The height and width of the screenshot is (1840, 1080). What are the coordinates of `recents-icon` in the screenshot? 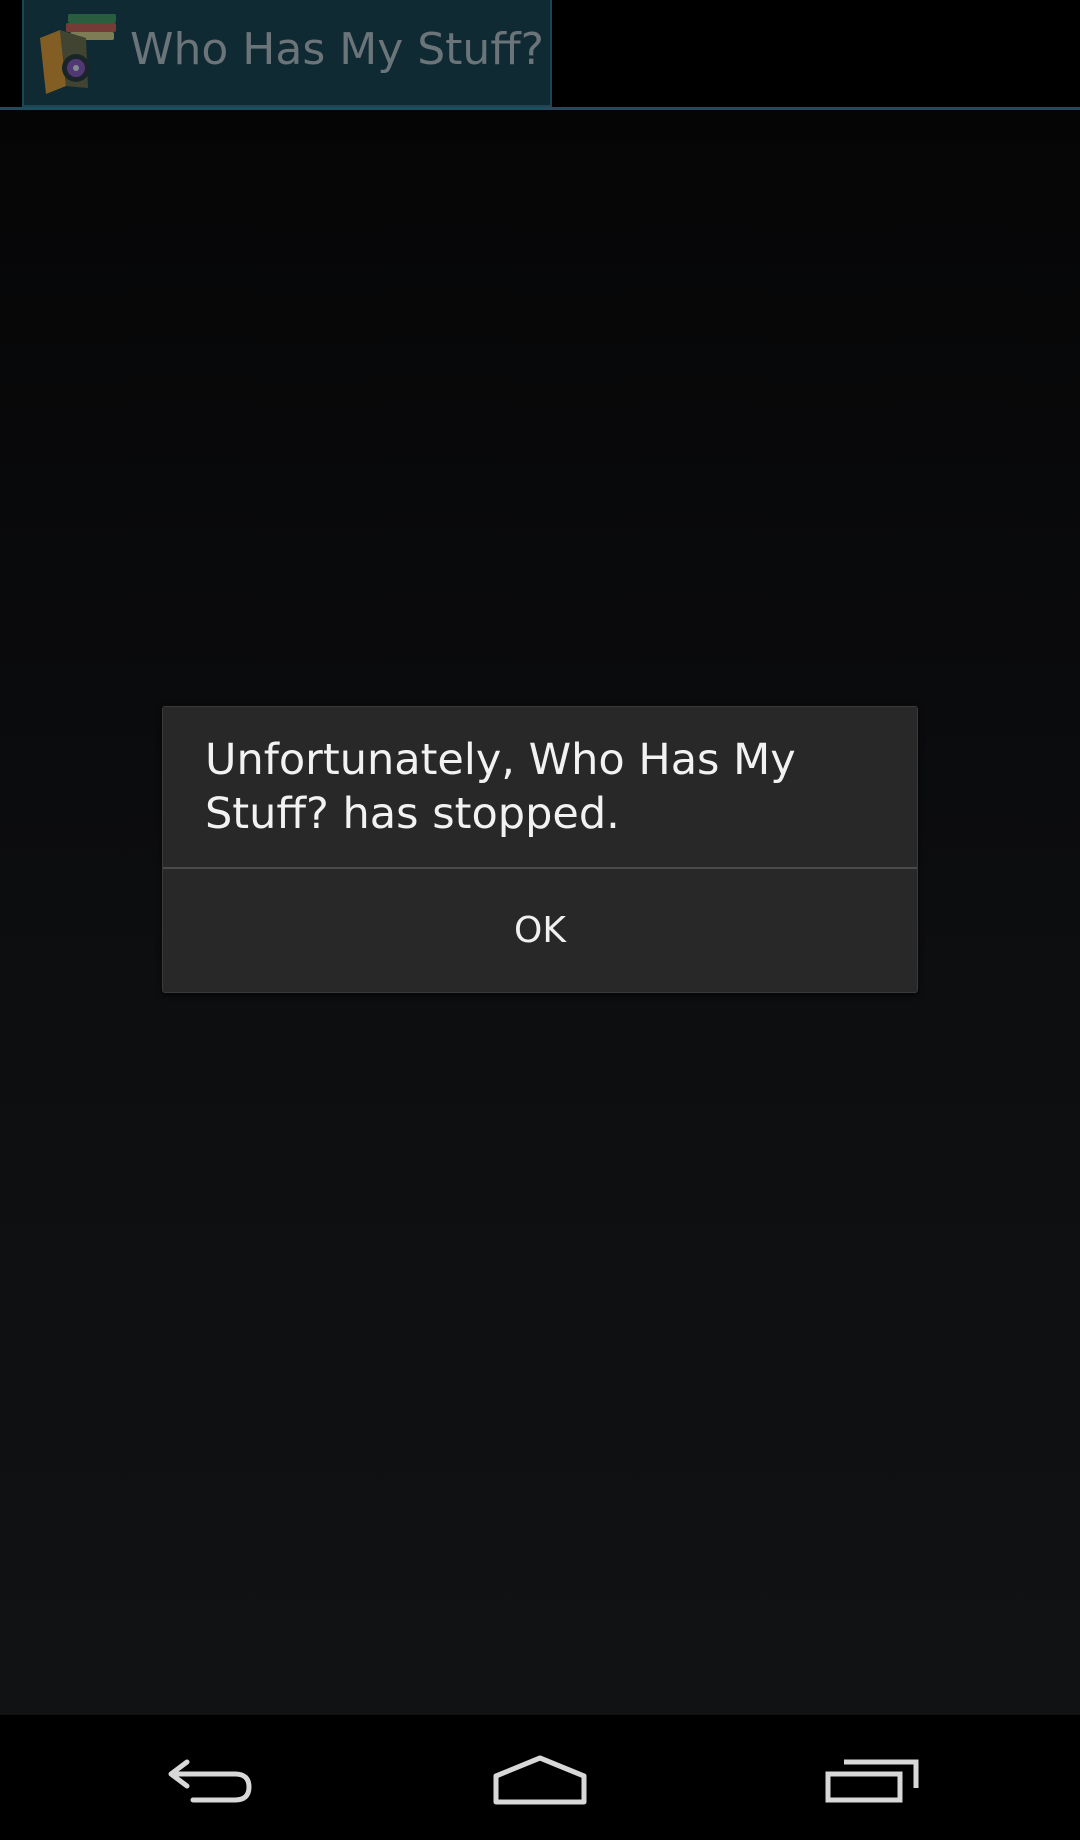 It's located at (872, 1781).